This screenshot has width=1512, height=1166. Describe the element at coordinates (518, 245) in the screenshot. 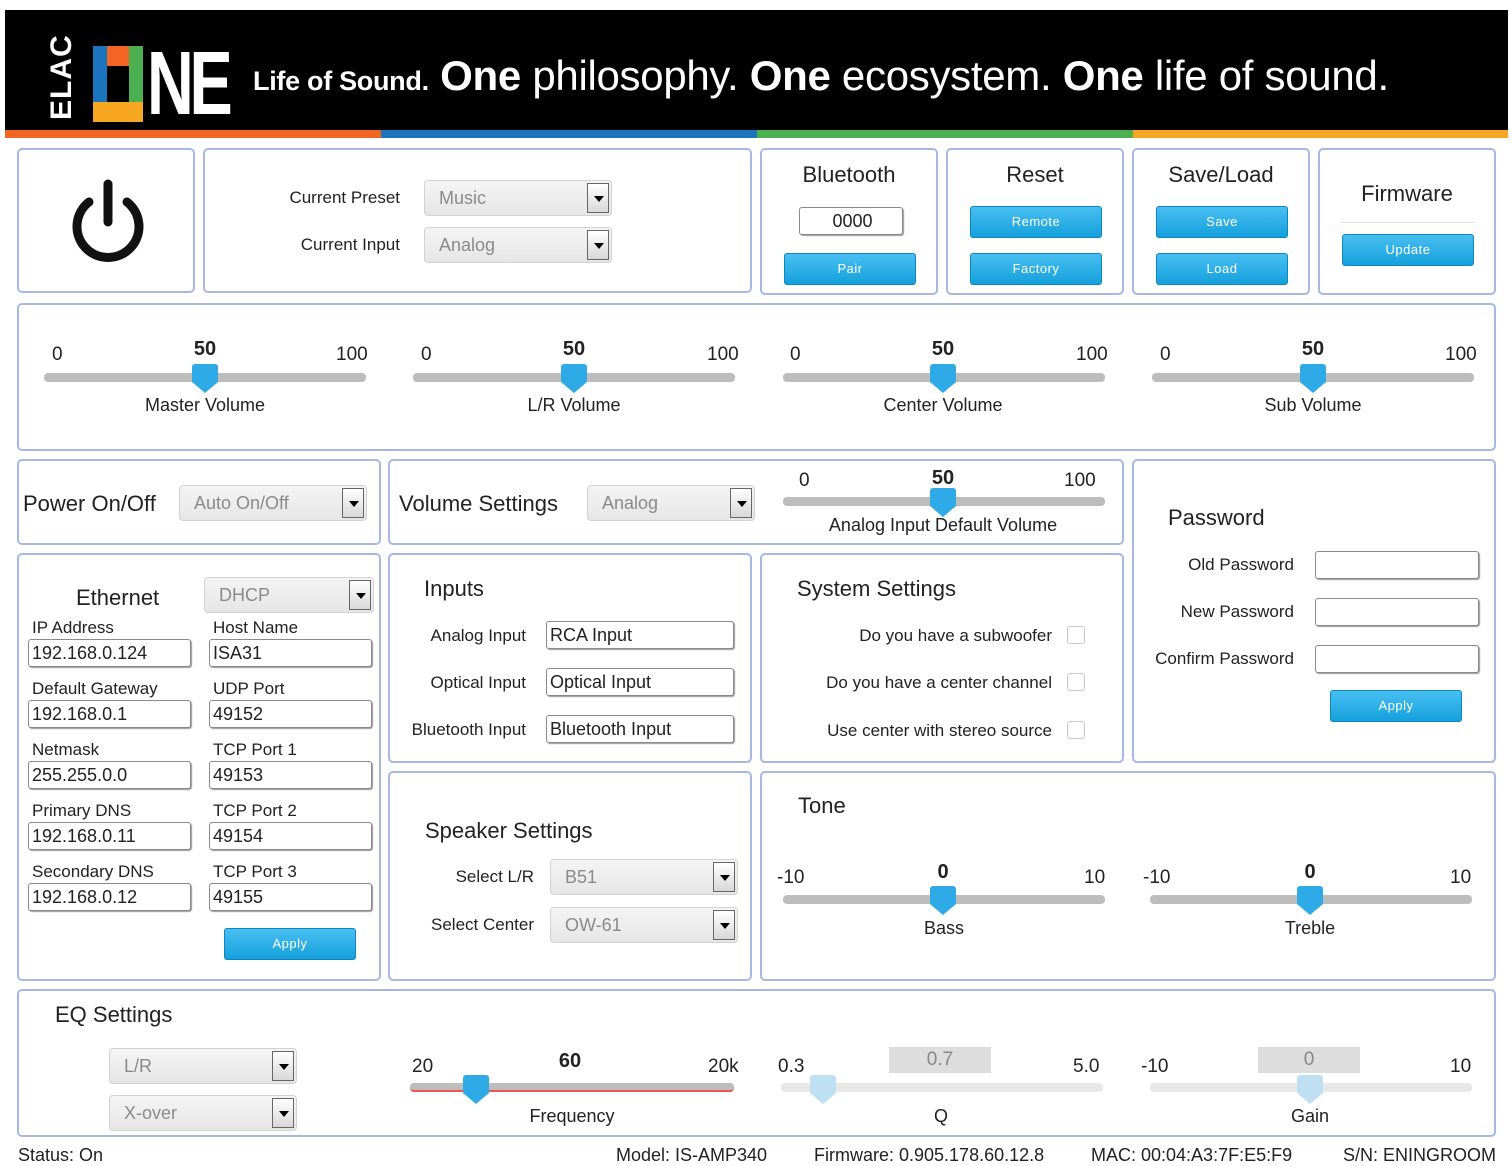

I see `current-input-select: Analog` at that location.